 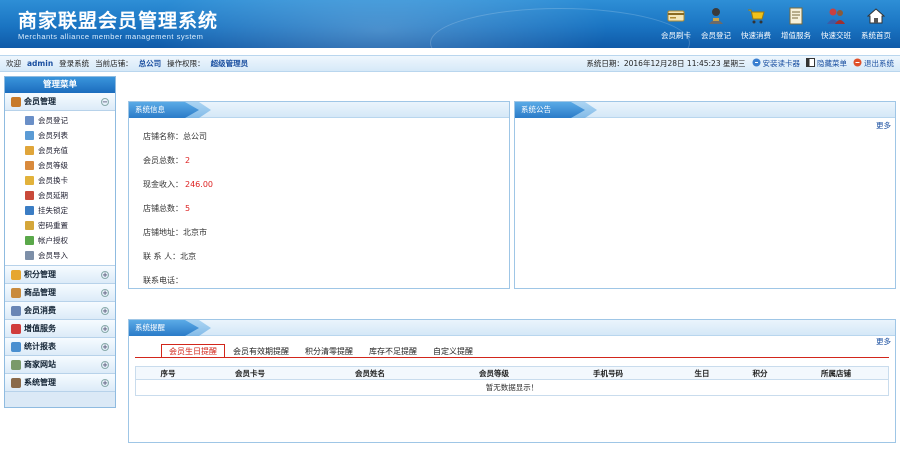 What do you see at coordinates (60, 225) in the screenshot?
I see `sidebar-item-password-reset: 密码重置` at bounding box center [60, 225].